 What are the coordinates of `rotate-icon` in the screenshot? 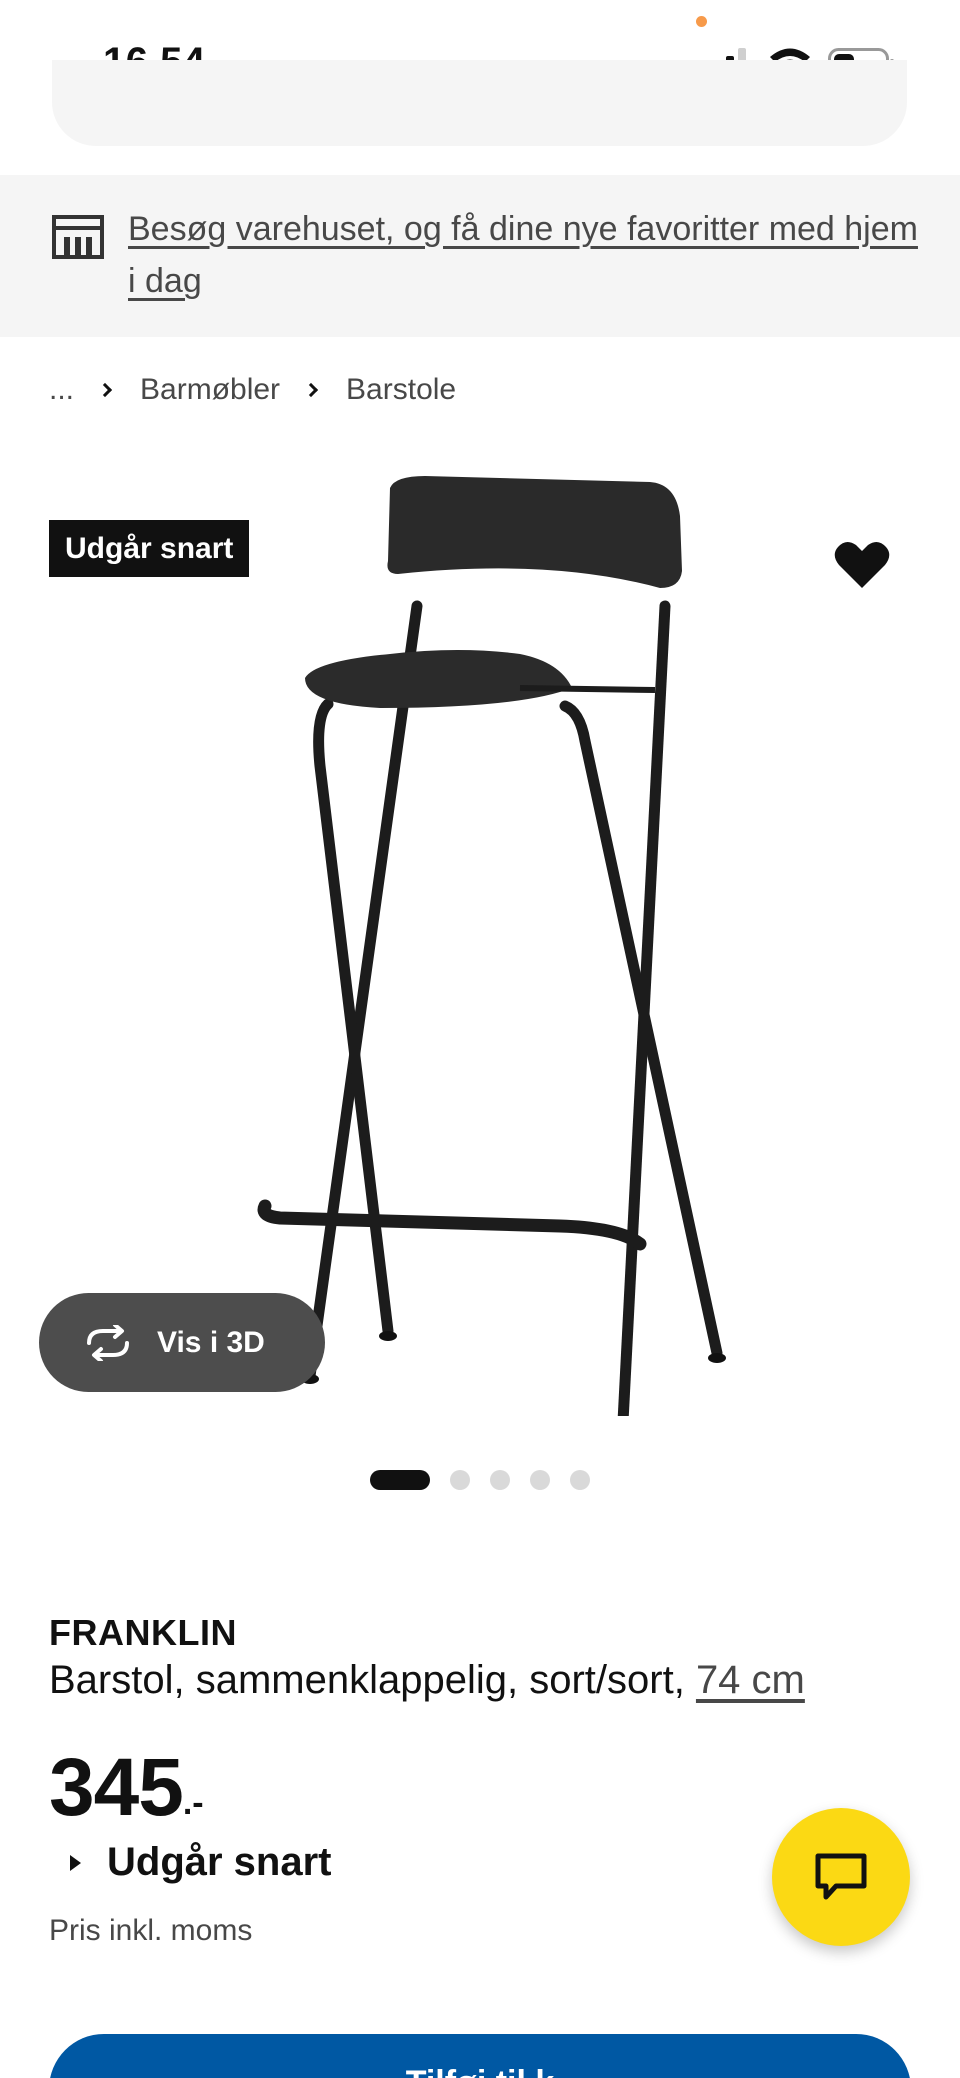 It's located at (108, 1342).